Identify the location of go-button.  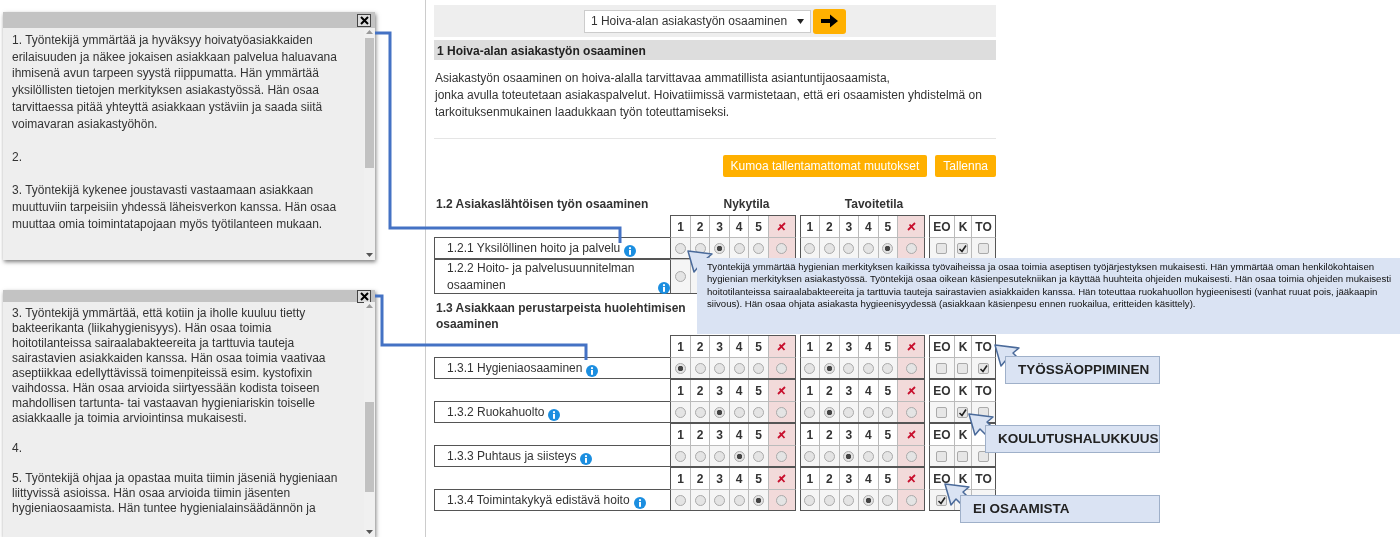
(830, 21).